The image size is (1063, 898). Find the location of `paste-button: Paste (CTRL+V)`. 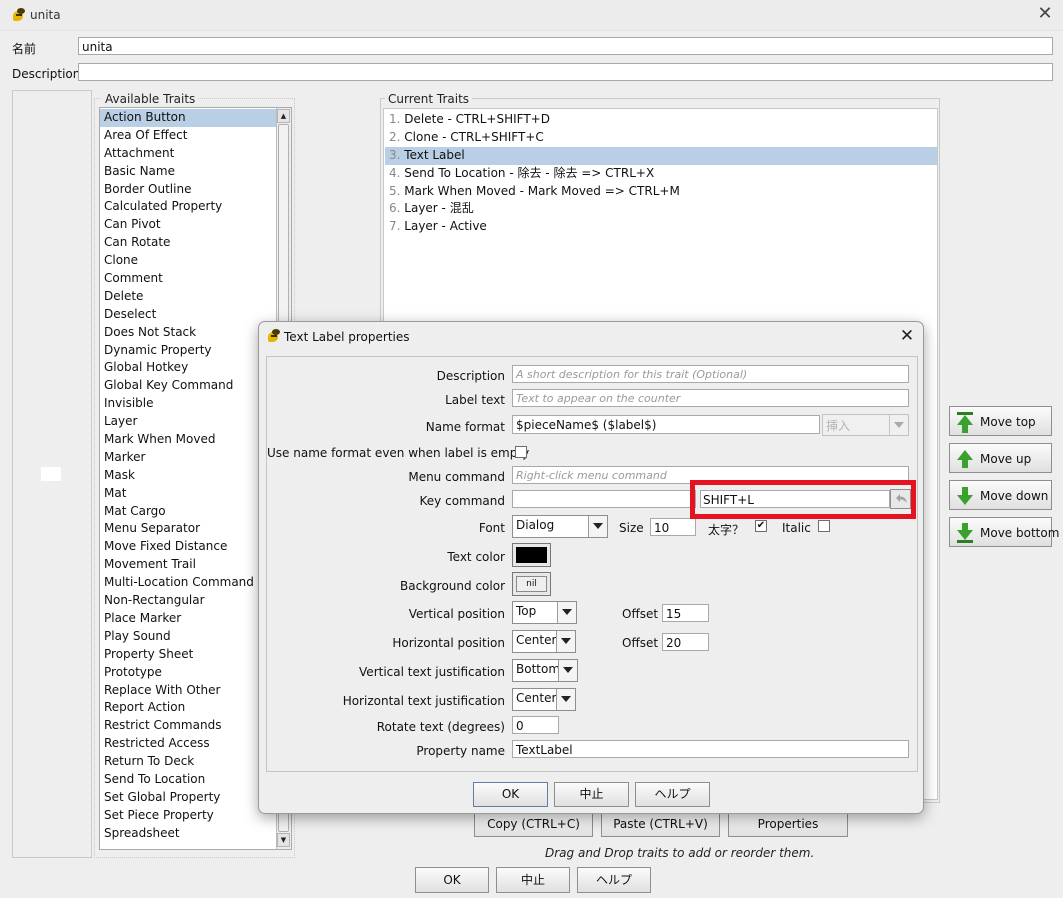

paste-button: Paste (CTRL+V) is located at coordinates (660, 824).